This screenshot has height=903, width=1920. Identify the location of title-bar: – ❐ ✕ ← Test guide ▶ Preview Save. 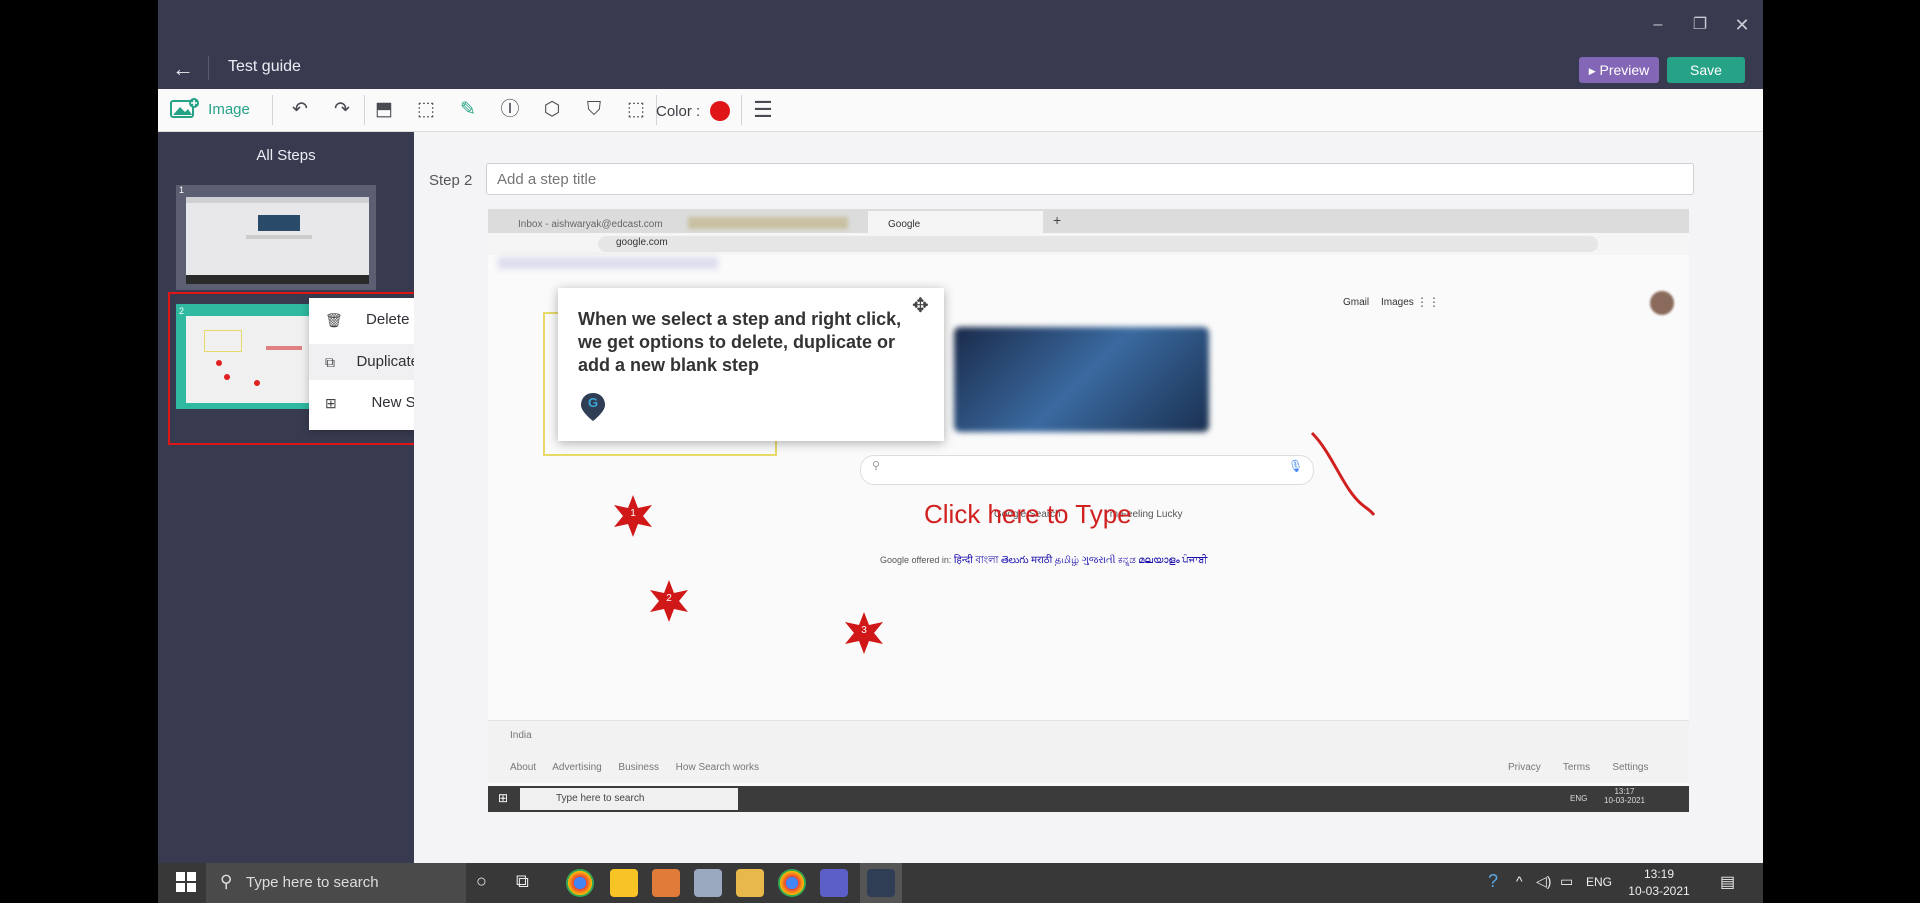
(960, 44).